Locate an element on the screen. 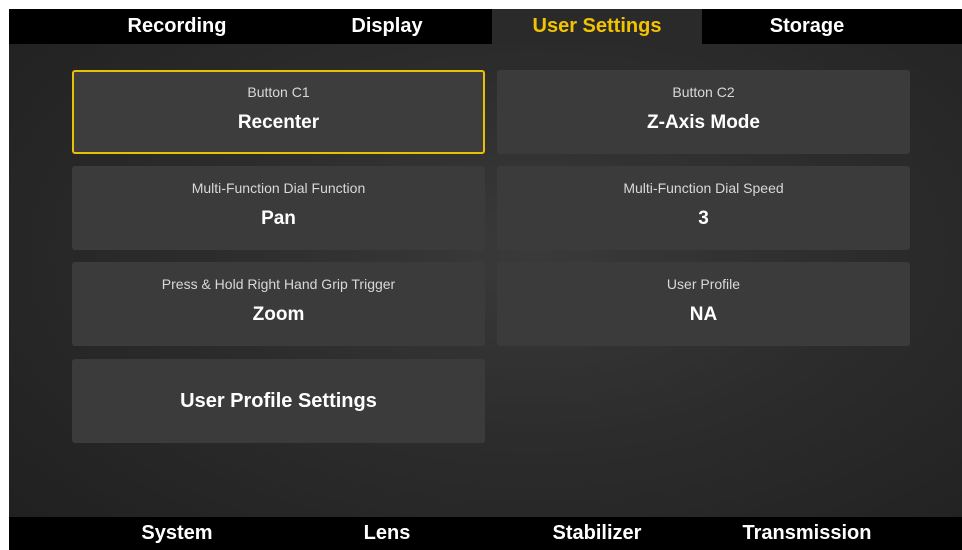  top-tab-bar: Recording Display User Settings Storage is located at coordinates (485, 26).